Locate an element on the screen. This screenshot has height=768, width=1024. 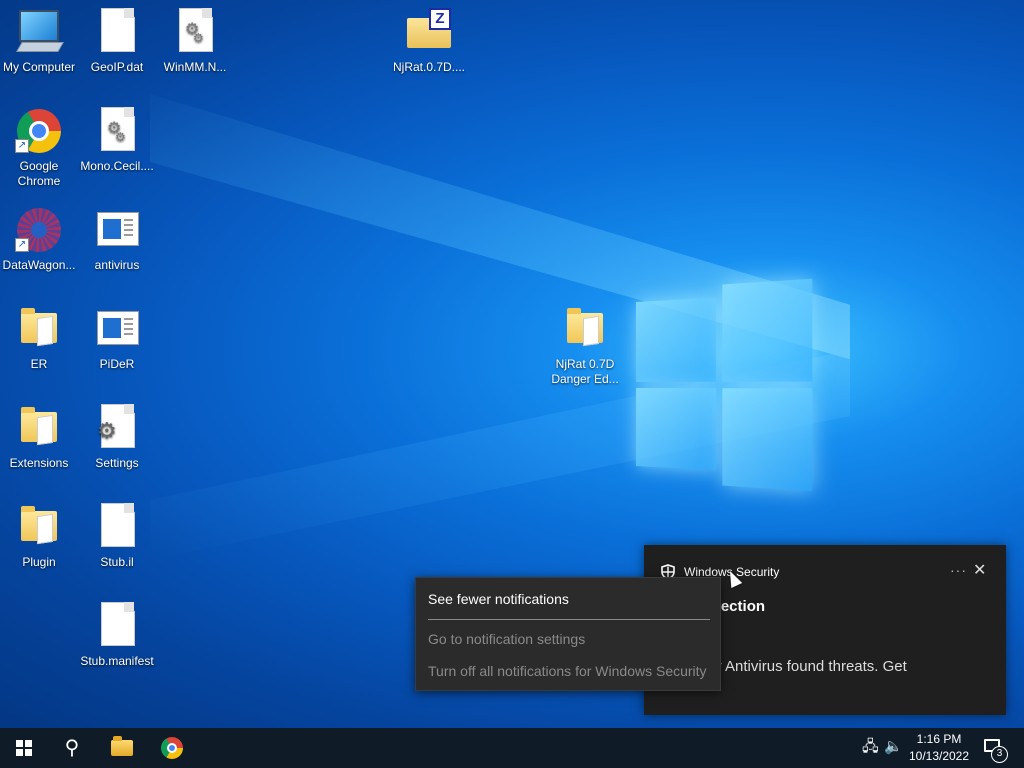
settings-file-icon: ⚙ is located at coordinates (117, 428).